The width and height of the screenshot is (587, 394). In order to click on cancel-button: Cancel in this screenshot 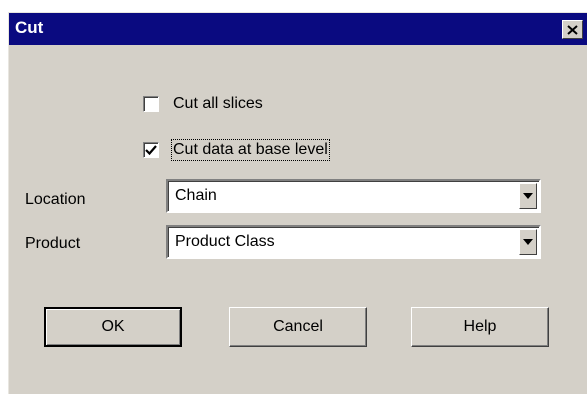, I will do `click(298, 327)`.